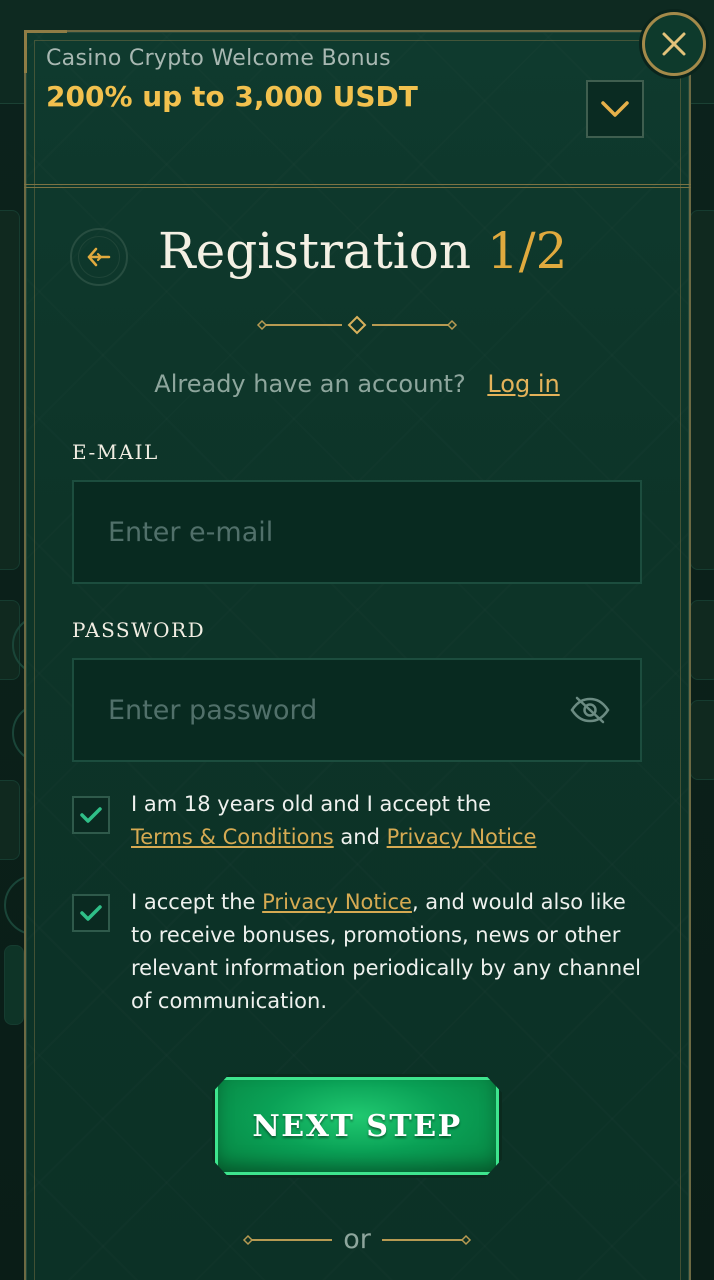 Image resolution: width=714 pixels, height=1280 pixels. Describe the element at coordinates (315, 251) in the screenshot. I see `registration-title: Registration` at that location.